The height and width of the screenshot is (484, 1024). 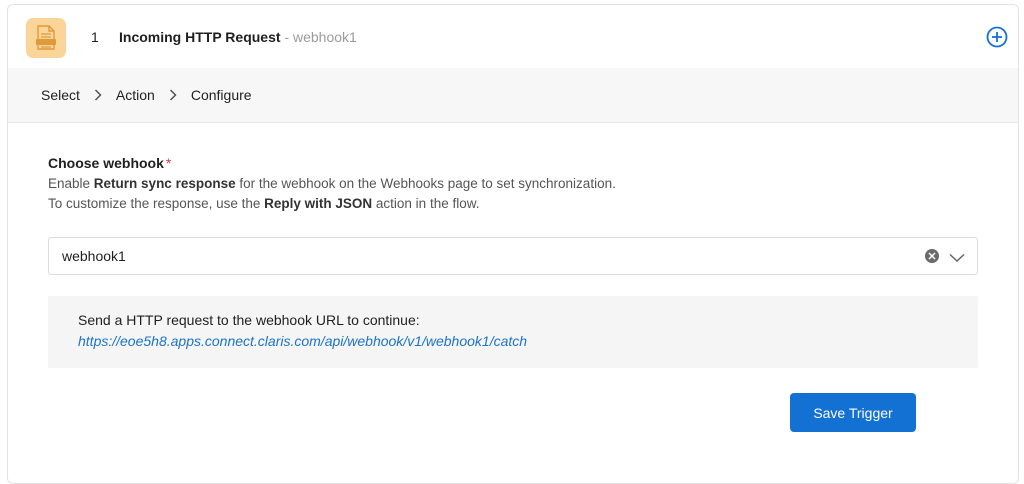 What do you see at coordinates (853, 412) in the screenshot?
I see `save-trigger-button: Save Trigger` at bounding box center [853, 412].